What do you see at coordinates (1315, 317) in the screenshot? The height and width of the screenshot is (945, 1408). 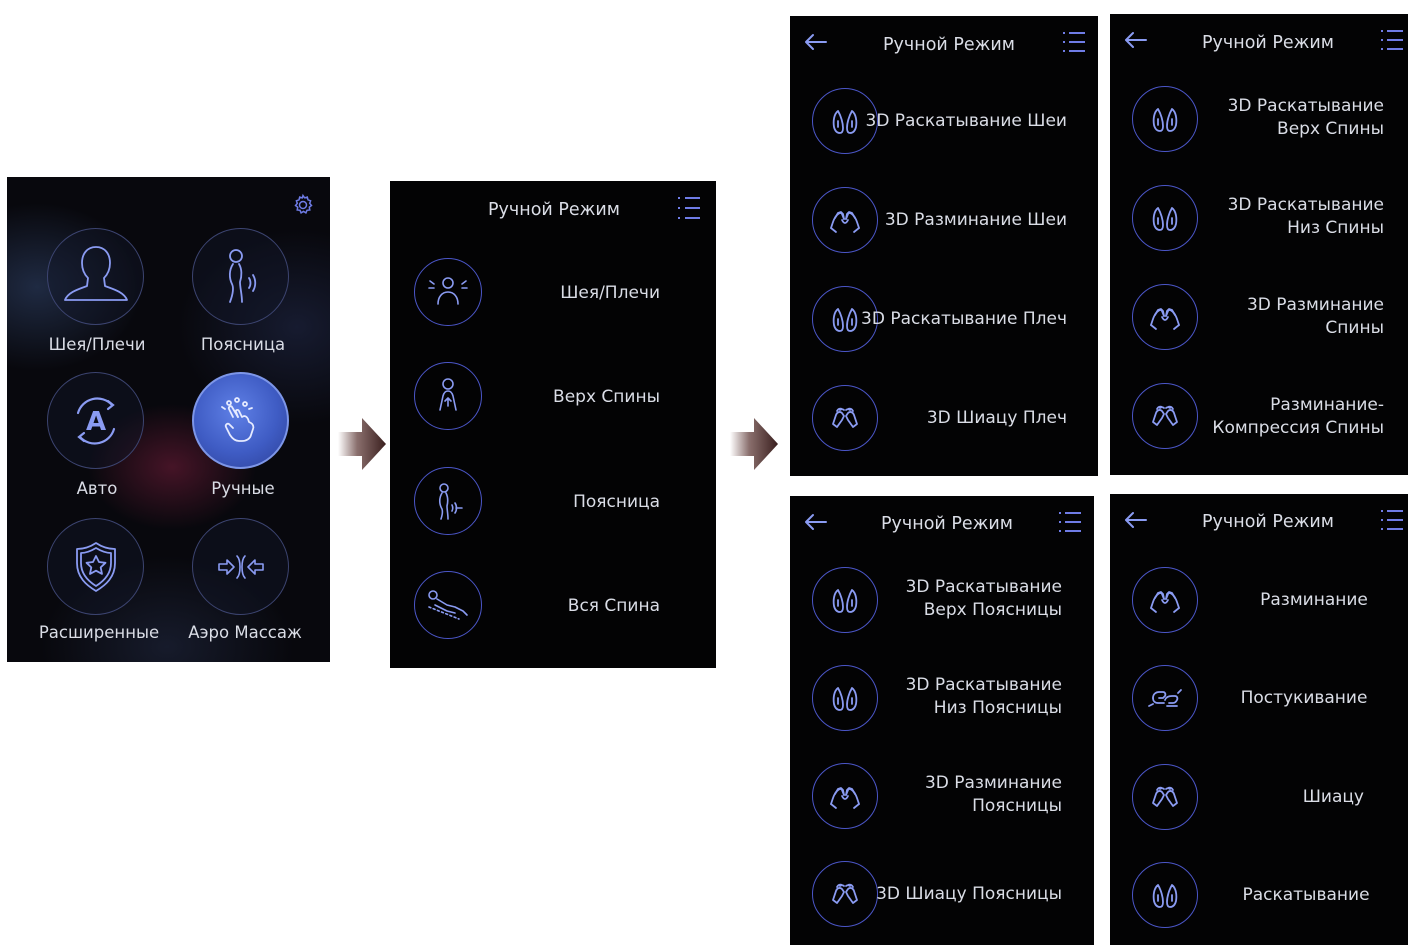 I see `program-label: 3D Разминание Спины` at bounding box center [1315, 317].